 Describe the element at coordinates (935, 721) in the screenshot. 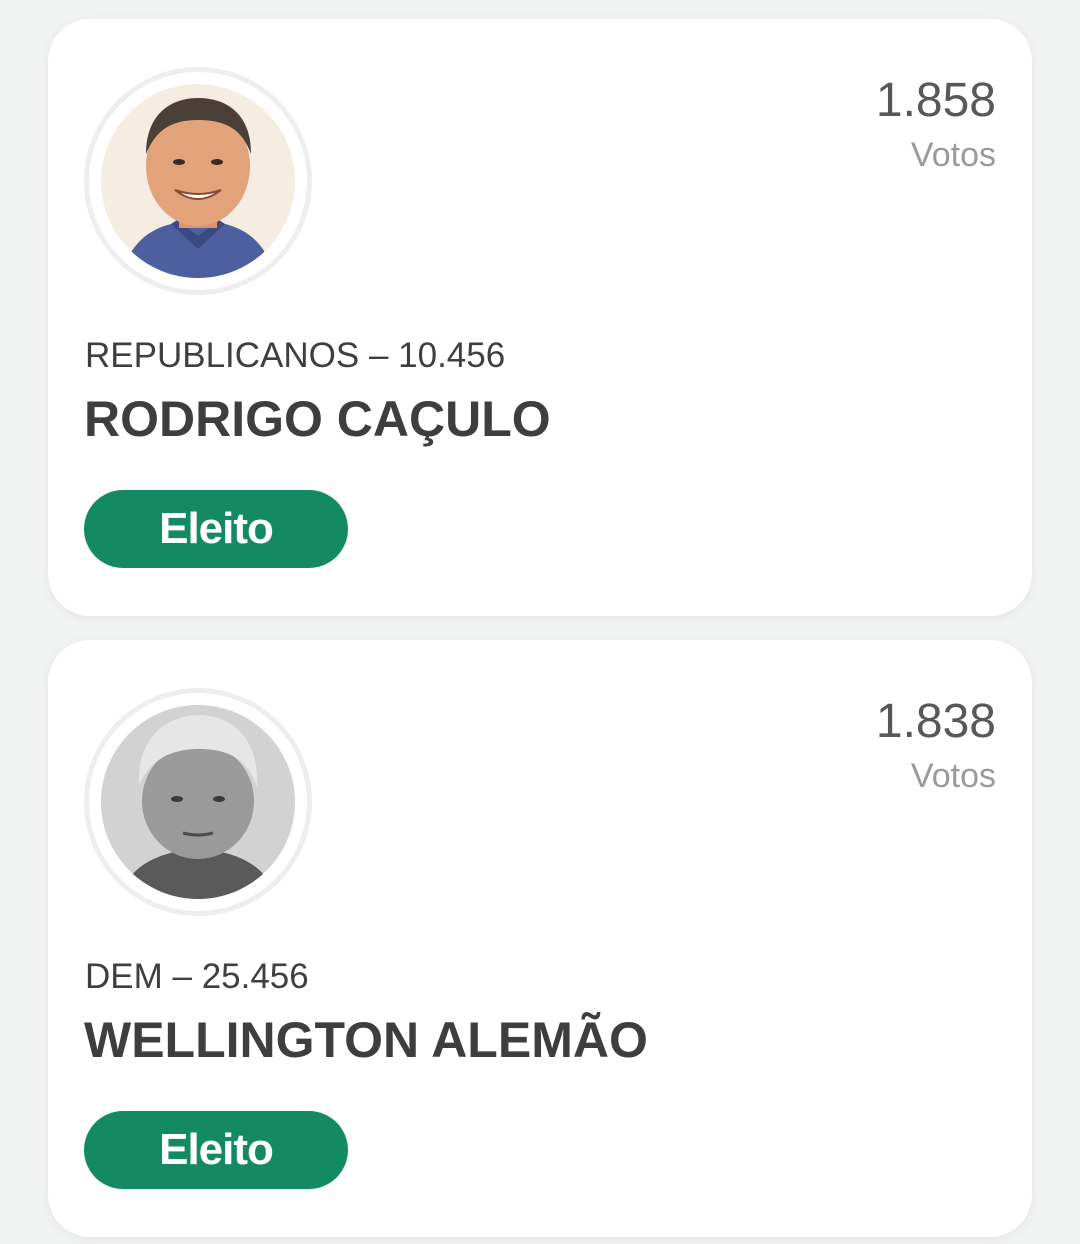

I see `votes-count: 1.838` at that location.